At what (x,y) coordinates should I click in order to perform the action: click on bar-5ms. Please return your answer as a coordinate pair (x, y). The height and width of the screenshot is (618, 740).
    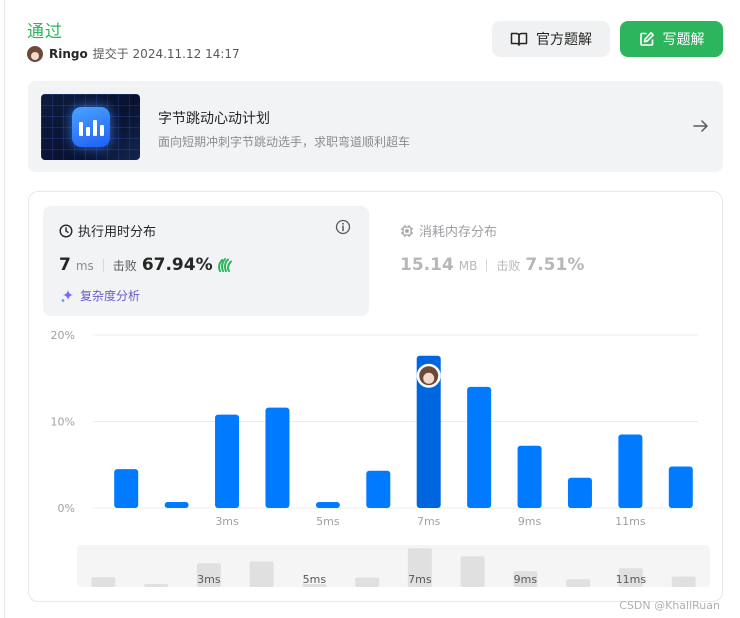
    Looking at the image, I should click on (327, 504).